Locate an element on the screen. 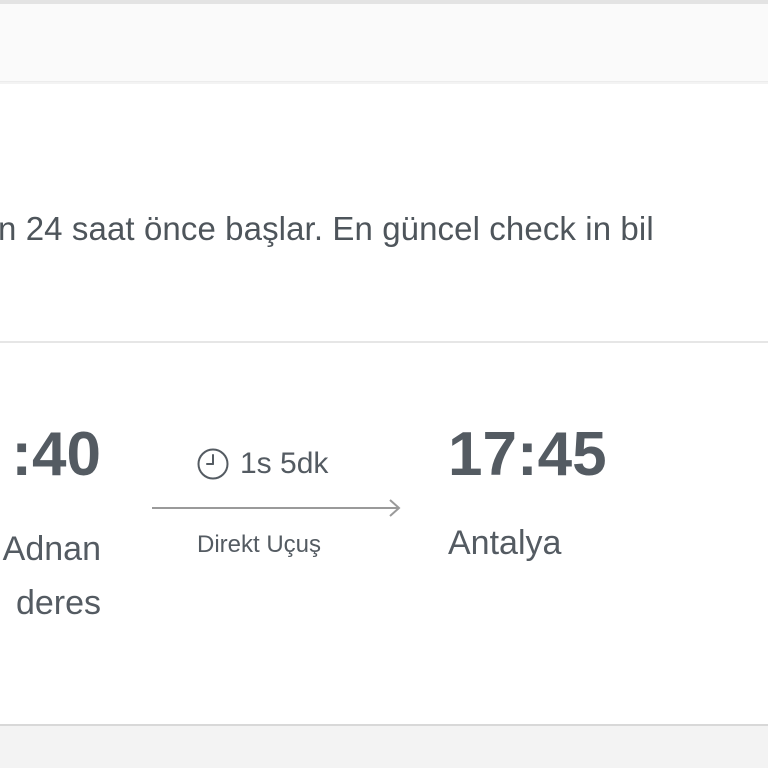 This screenshot has width=768, height=768. departure-city: Adnan deres is located at coordinates (52, 576).